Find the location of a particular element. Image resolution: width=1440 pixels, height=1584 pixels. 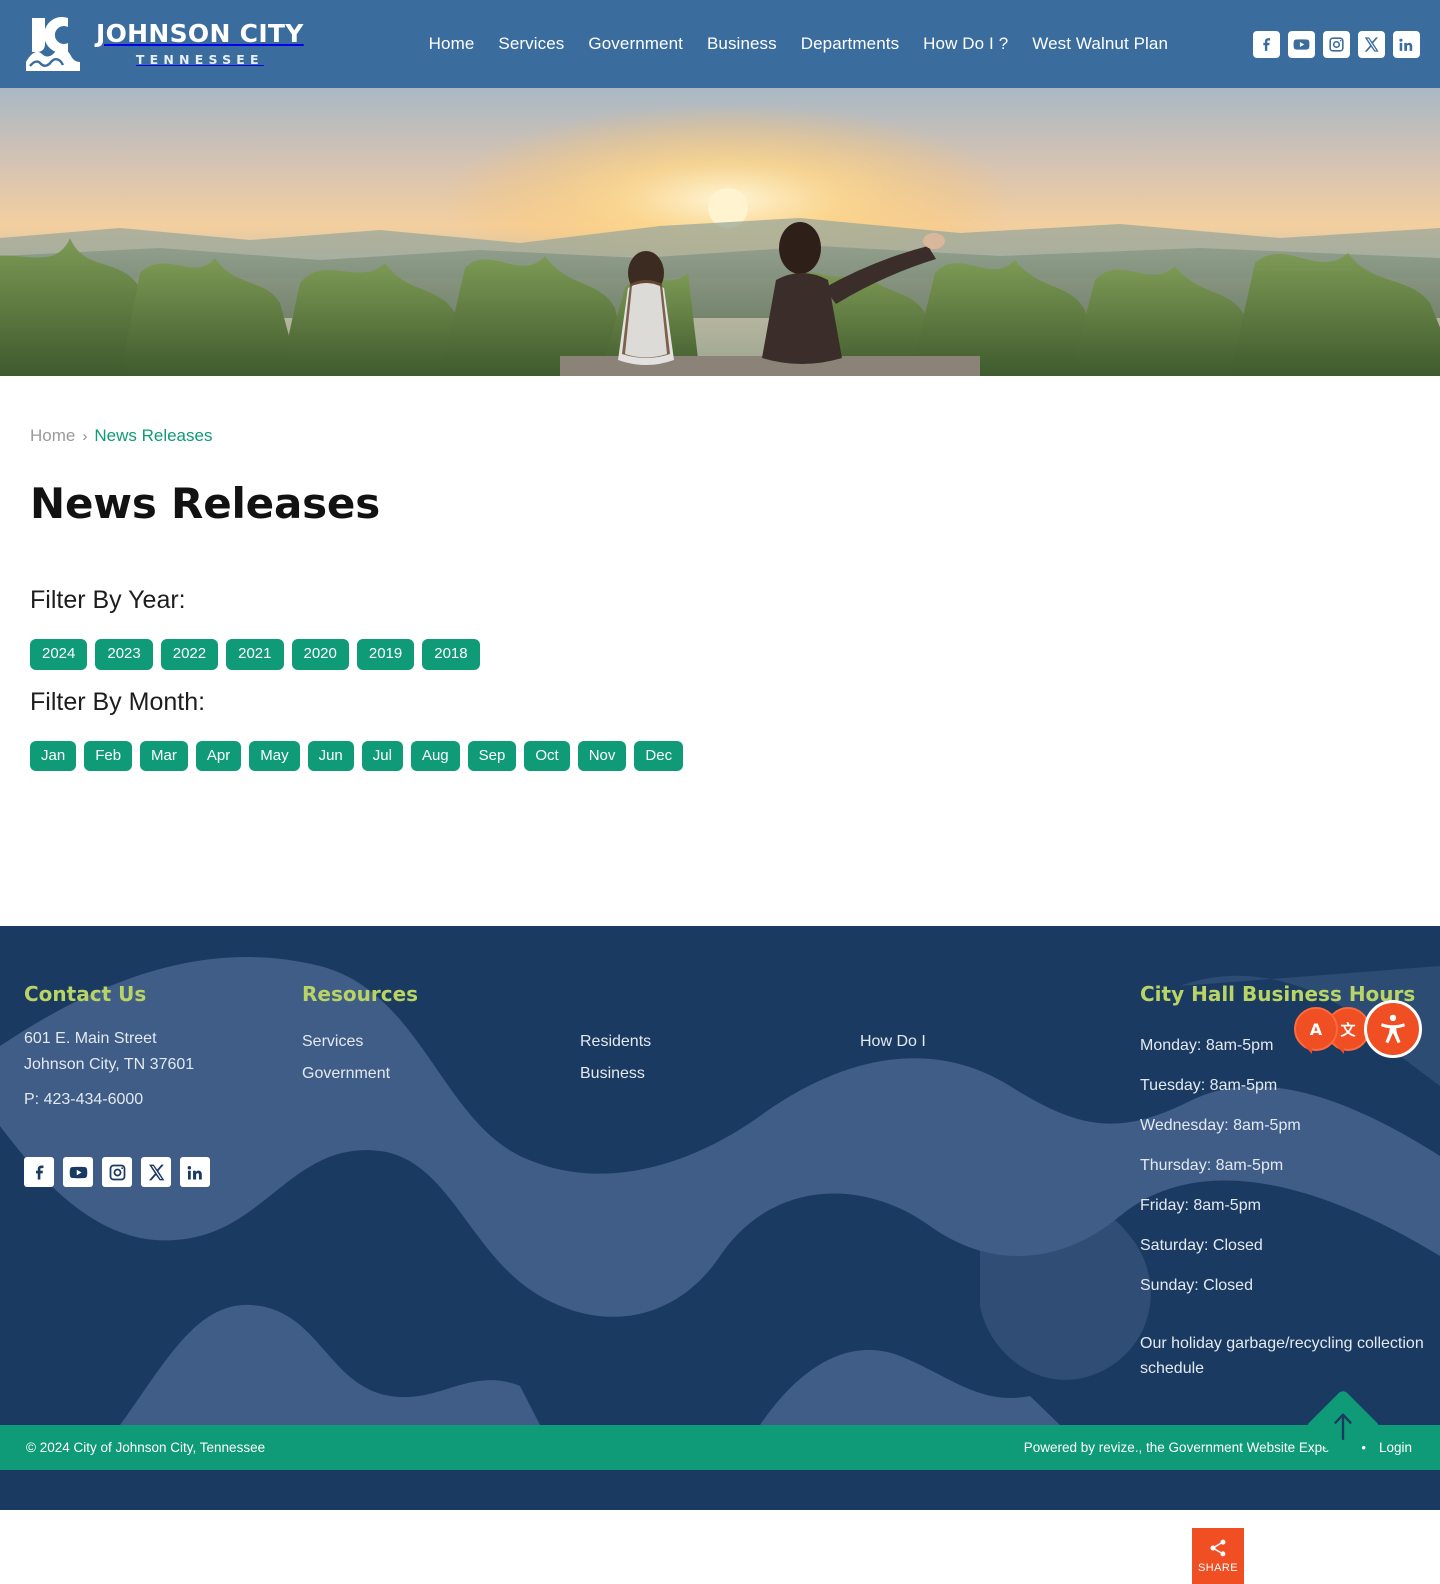

footer-social-links is located at coordinates (163, 1172).